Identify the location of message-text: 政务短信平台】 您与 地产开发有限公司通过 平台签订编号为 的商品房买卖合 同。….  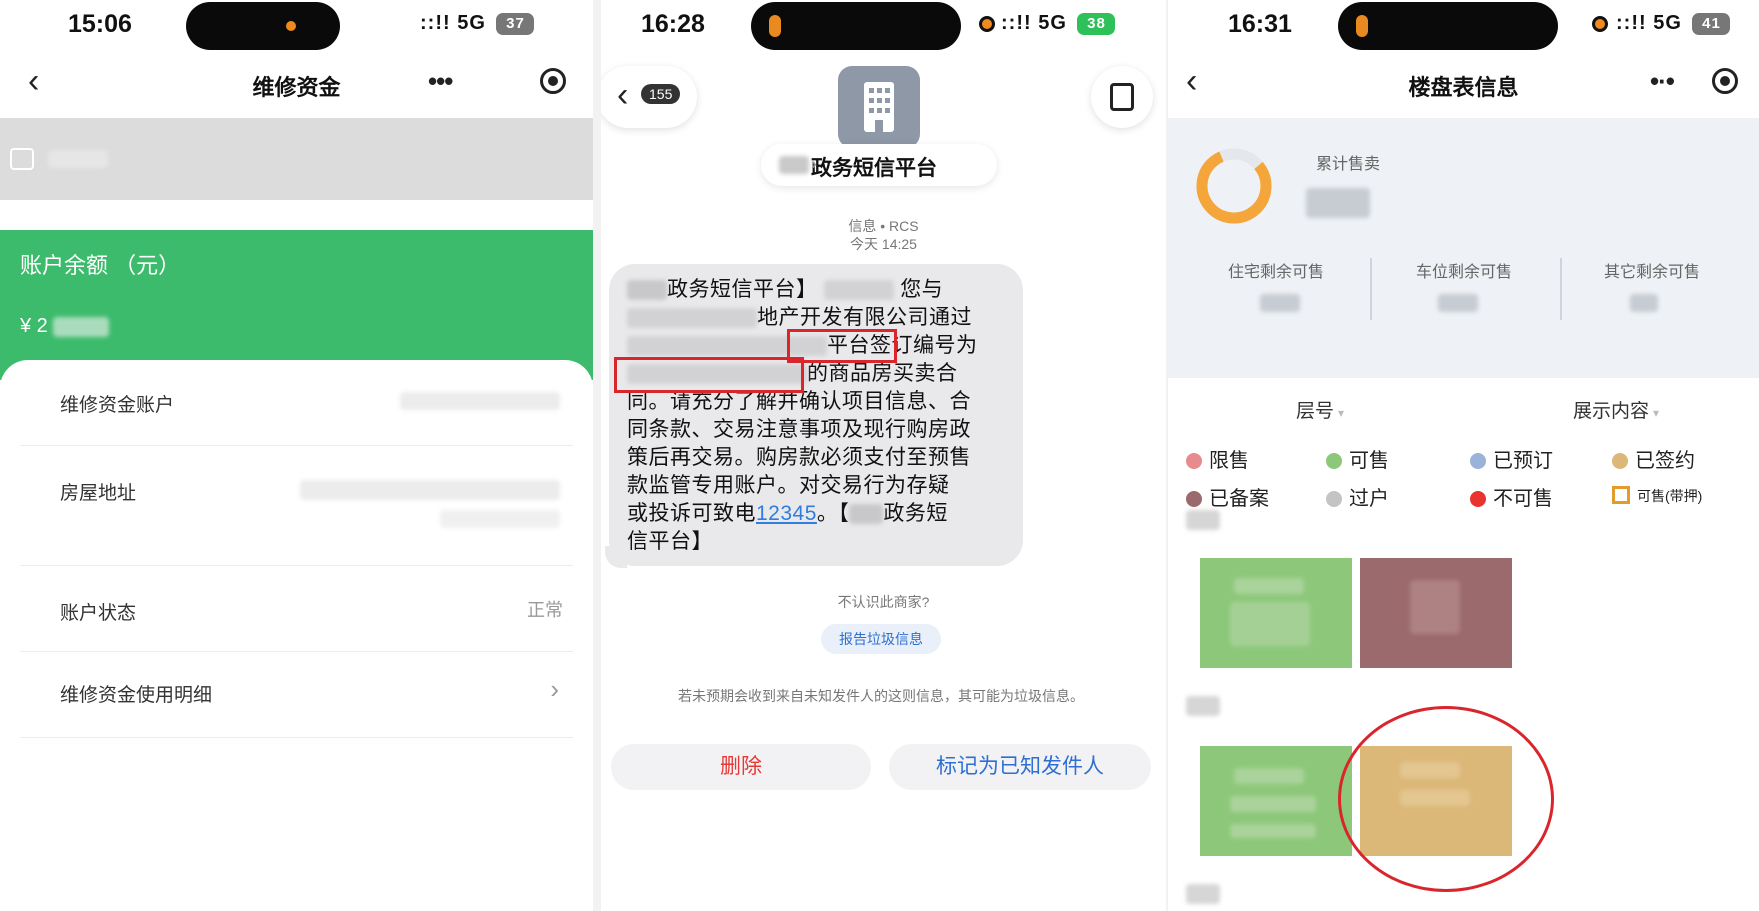
(802, 415).